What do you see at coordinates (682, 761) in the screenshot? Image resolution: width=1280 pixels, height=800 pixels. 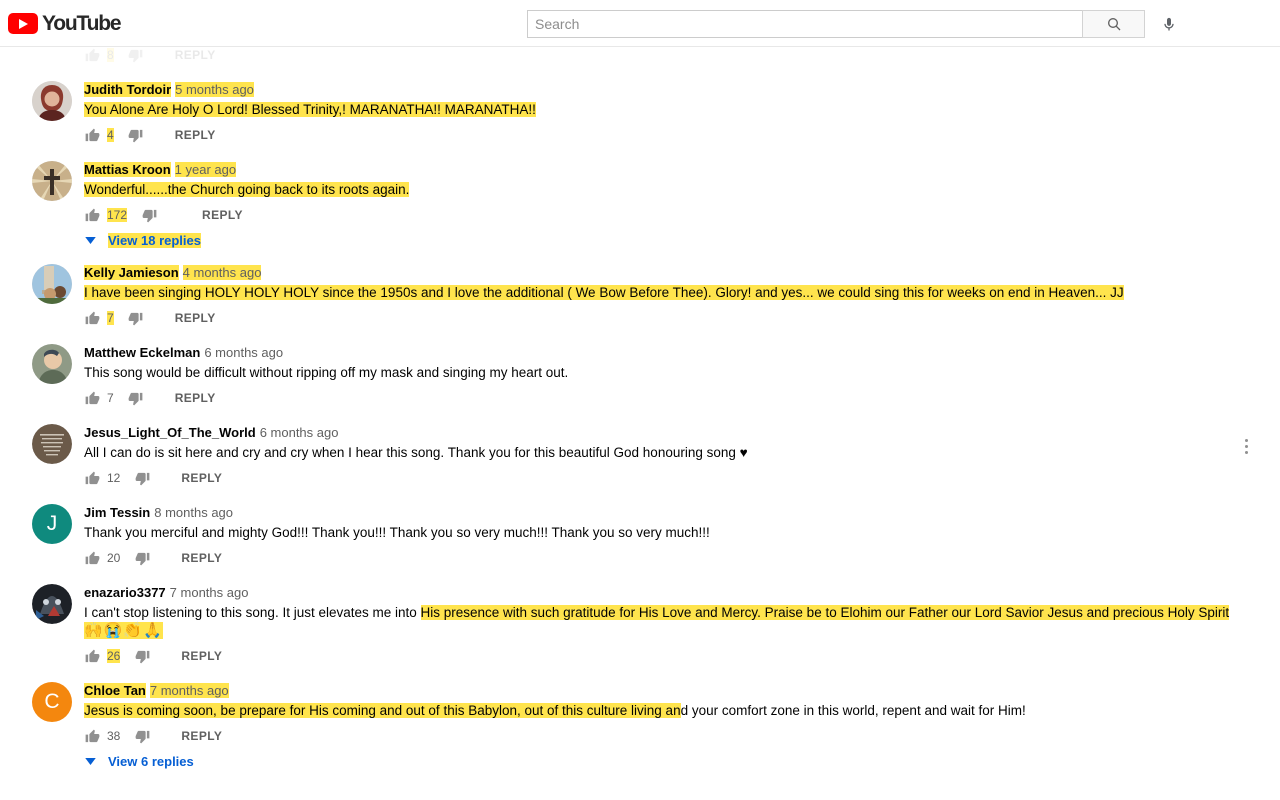 I see `view-replies-toggle: View 6 replies` at bounding box center [682, 761].